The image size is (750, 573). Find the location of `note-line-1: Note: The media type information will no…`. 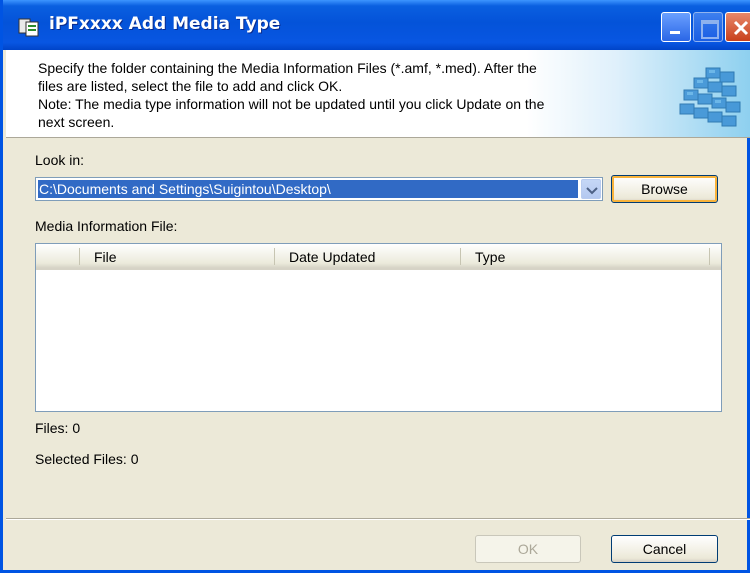

note-line-1: Note: The media type information will no… is located at coordinates (291, 104).